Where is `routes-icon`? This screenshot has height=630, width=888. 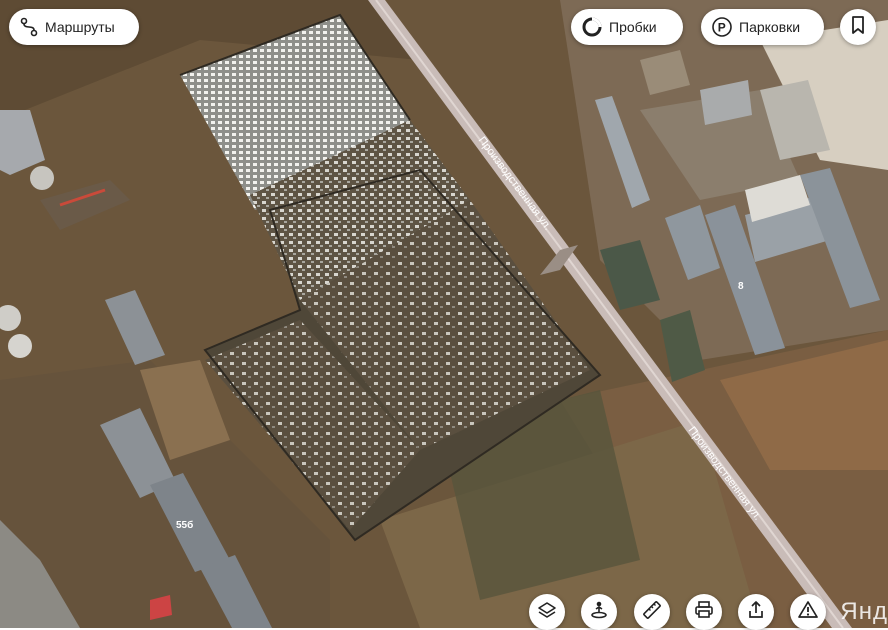
routes-icon is located at coordinates (29, 27).